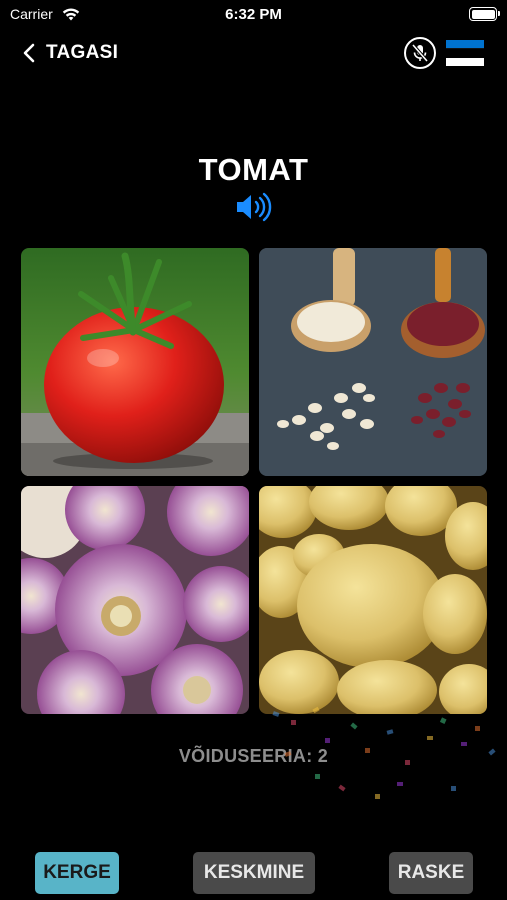  Describe the element at coordinates (253, 169) in the screenshot. I see `target-word: TOMAT` at that location.